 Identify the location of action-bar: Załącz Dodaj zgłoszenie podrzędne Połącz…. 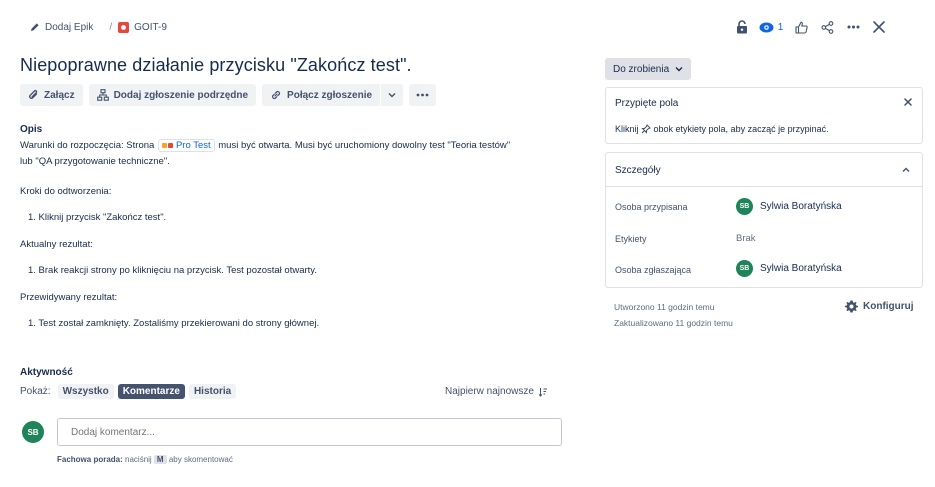
(228, 95).